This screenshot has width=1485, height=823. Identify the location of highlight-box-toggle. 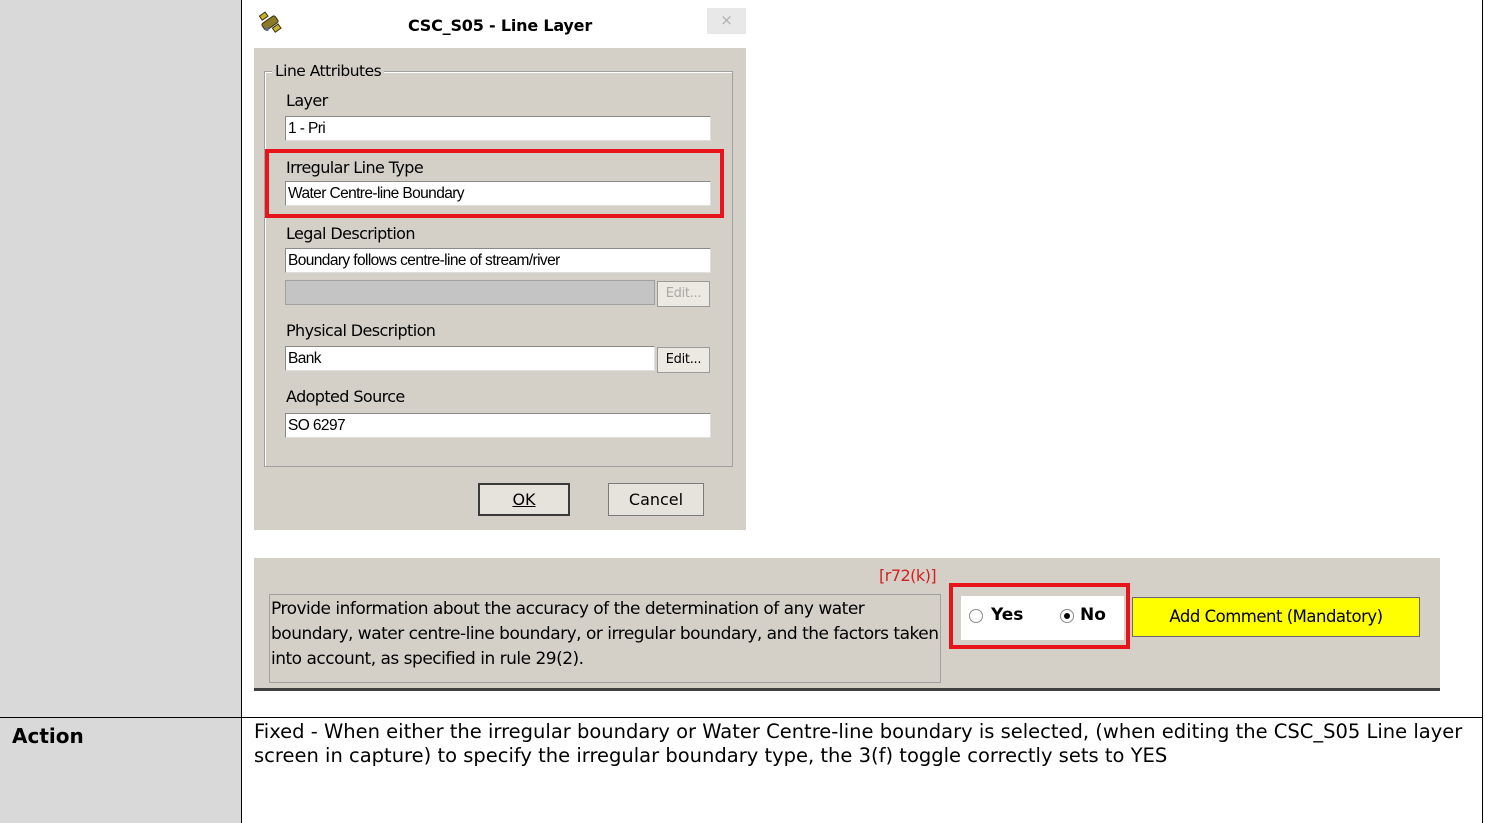
(1039, 616).